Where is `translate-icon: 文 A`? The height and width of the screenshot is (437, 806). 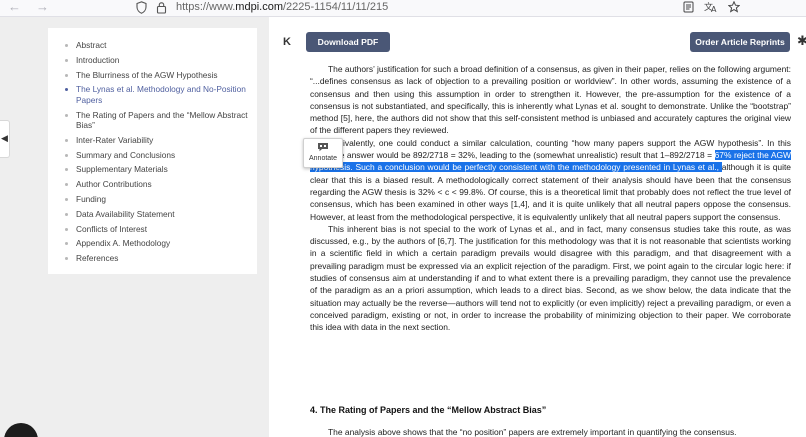
translate-icon: 文 A is located at coordinates (711, 7).